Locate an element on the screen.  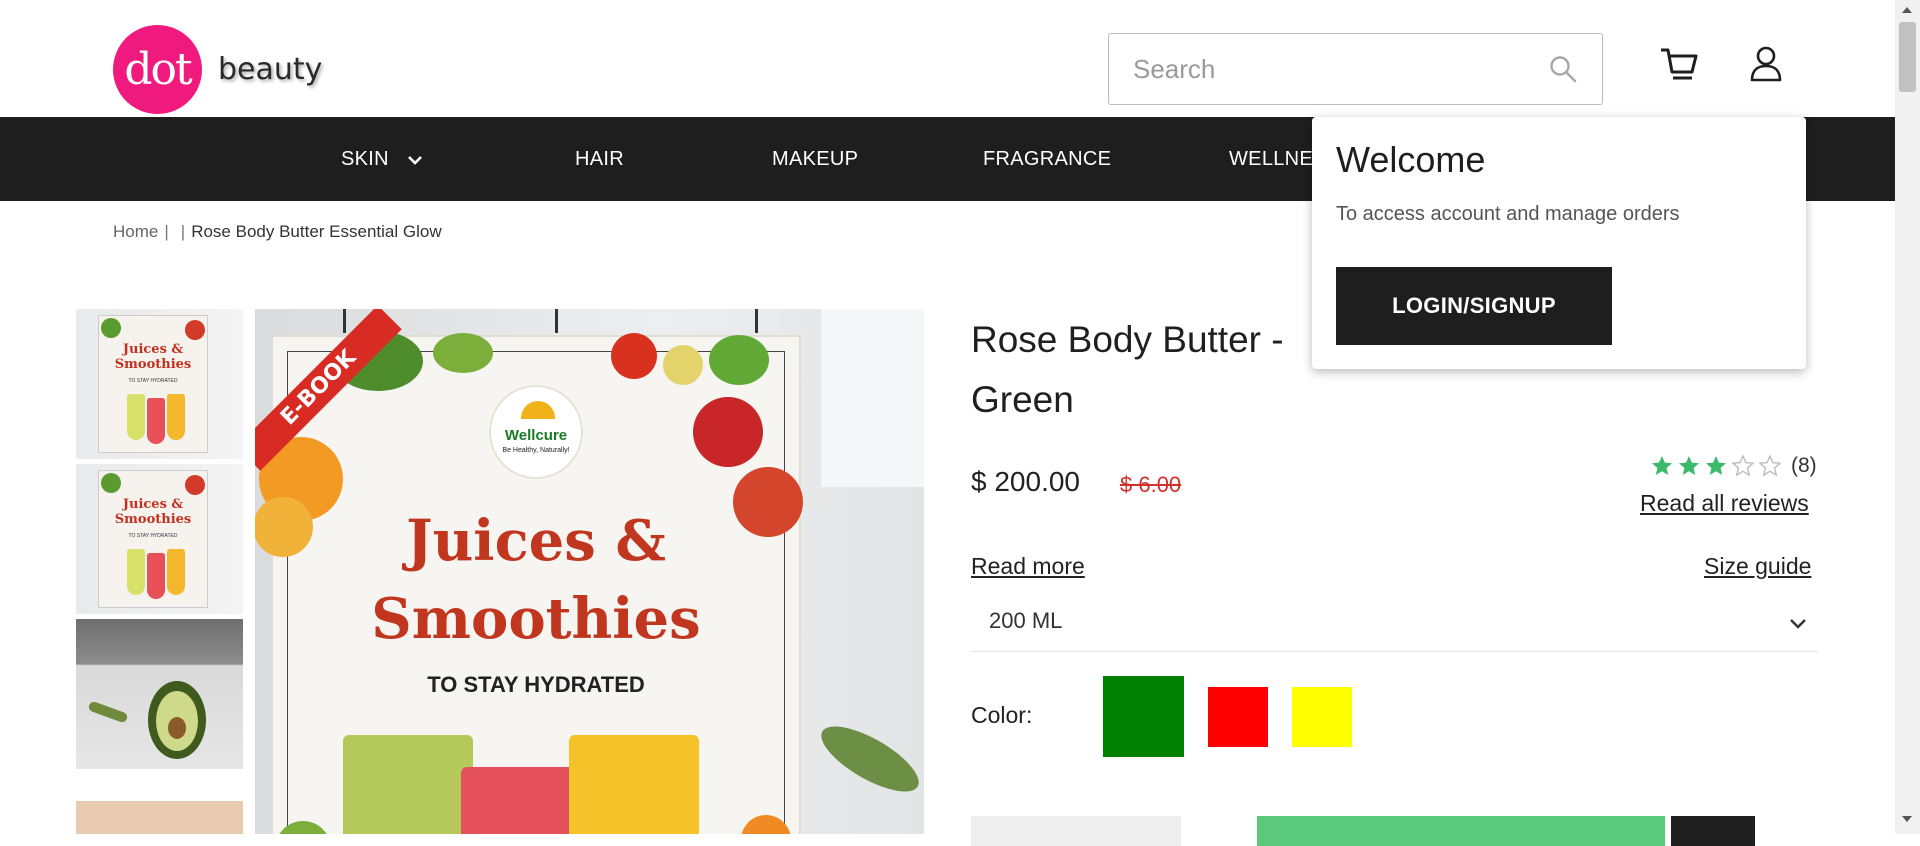
thumbnail-1: Juices & Smoothies TO STAY HYDRATED is located at coordinates (159, 384).